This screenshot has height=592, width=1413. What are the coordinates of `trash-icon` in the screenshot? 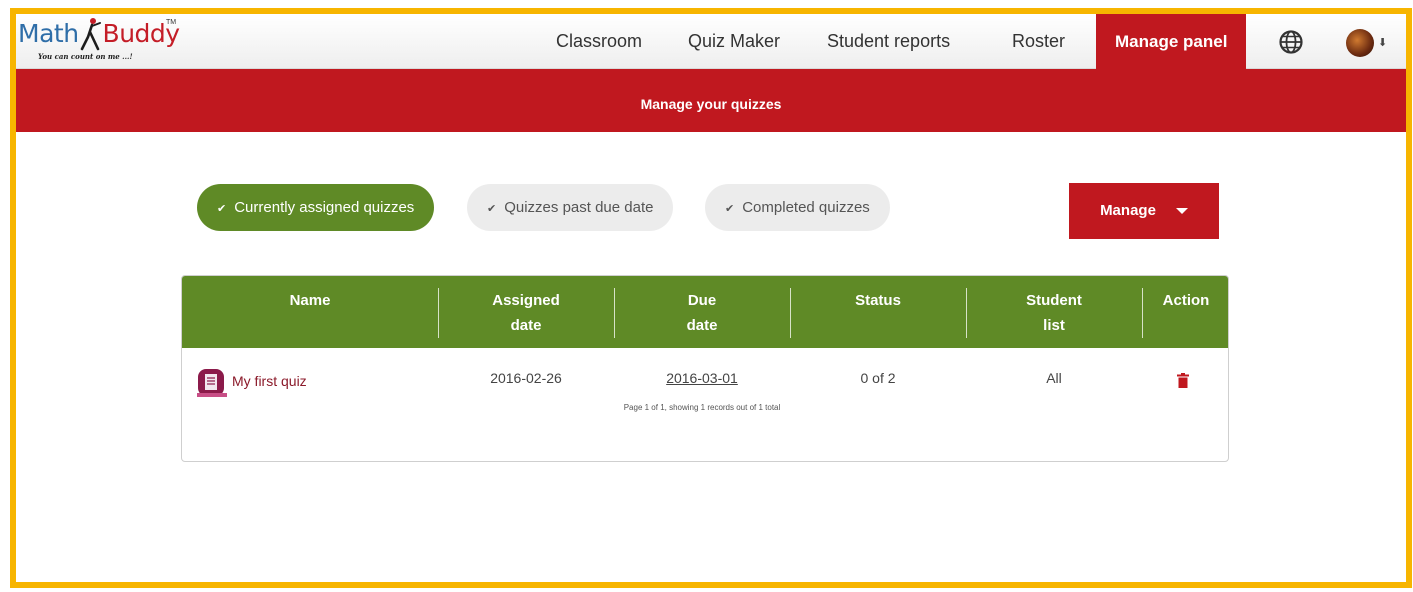 It's located at (1183, 380).